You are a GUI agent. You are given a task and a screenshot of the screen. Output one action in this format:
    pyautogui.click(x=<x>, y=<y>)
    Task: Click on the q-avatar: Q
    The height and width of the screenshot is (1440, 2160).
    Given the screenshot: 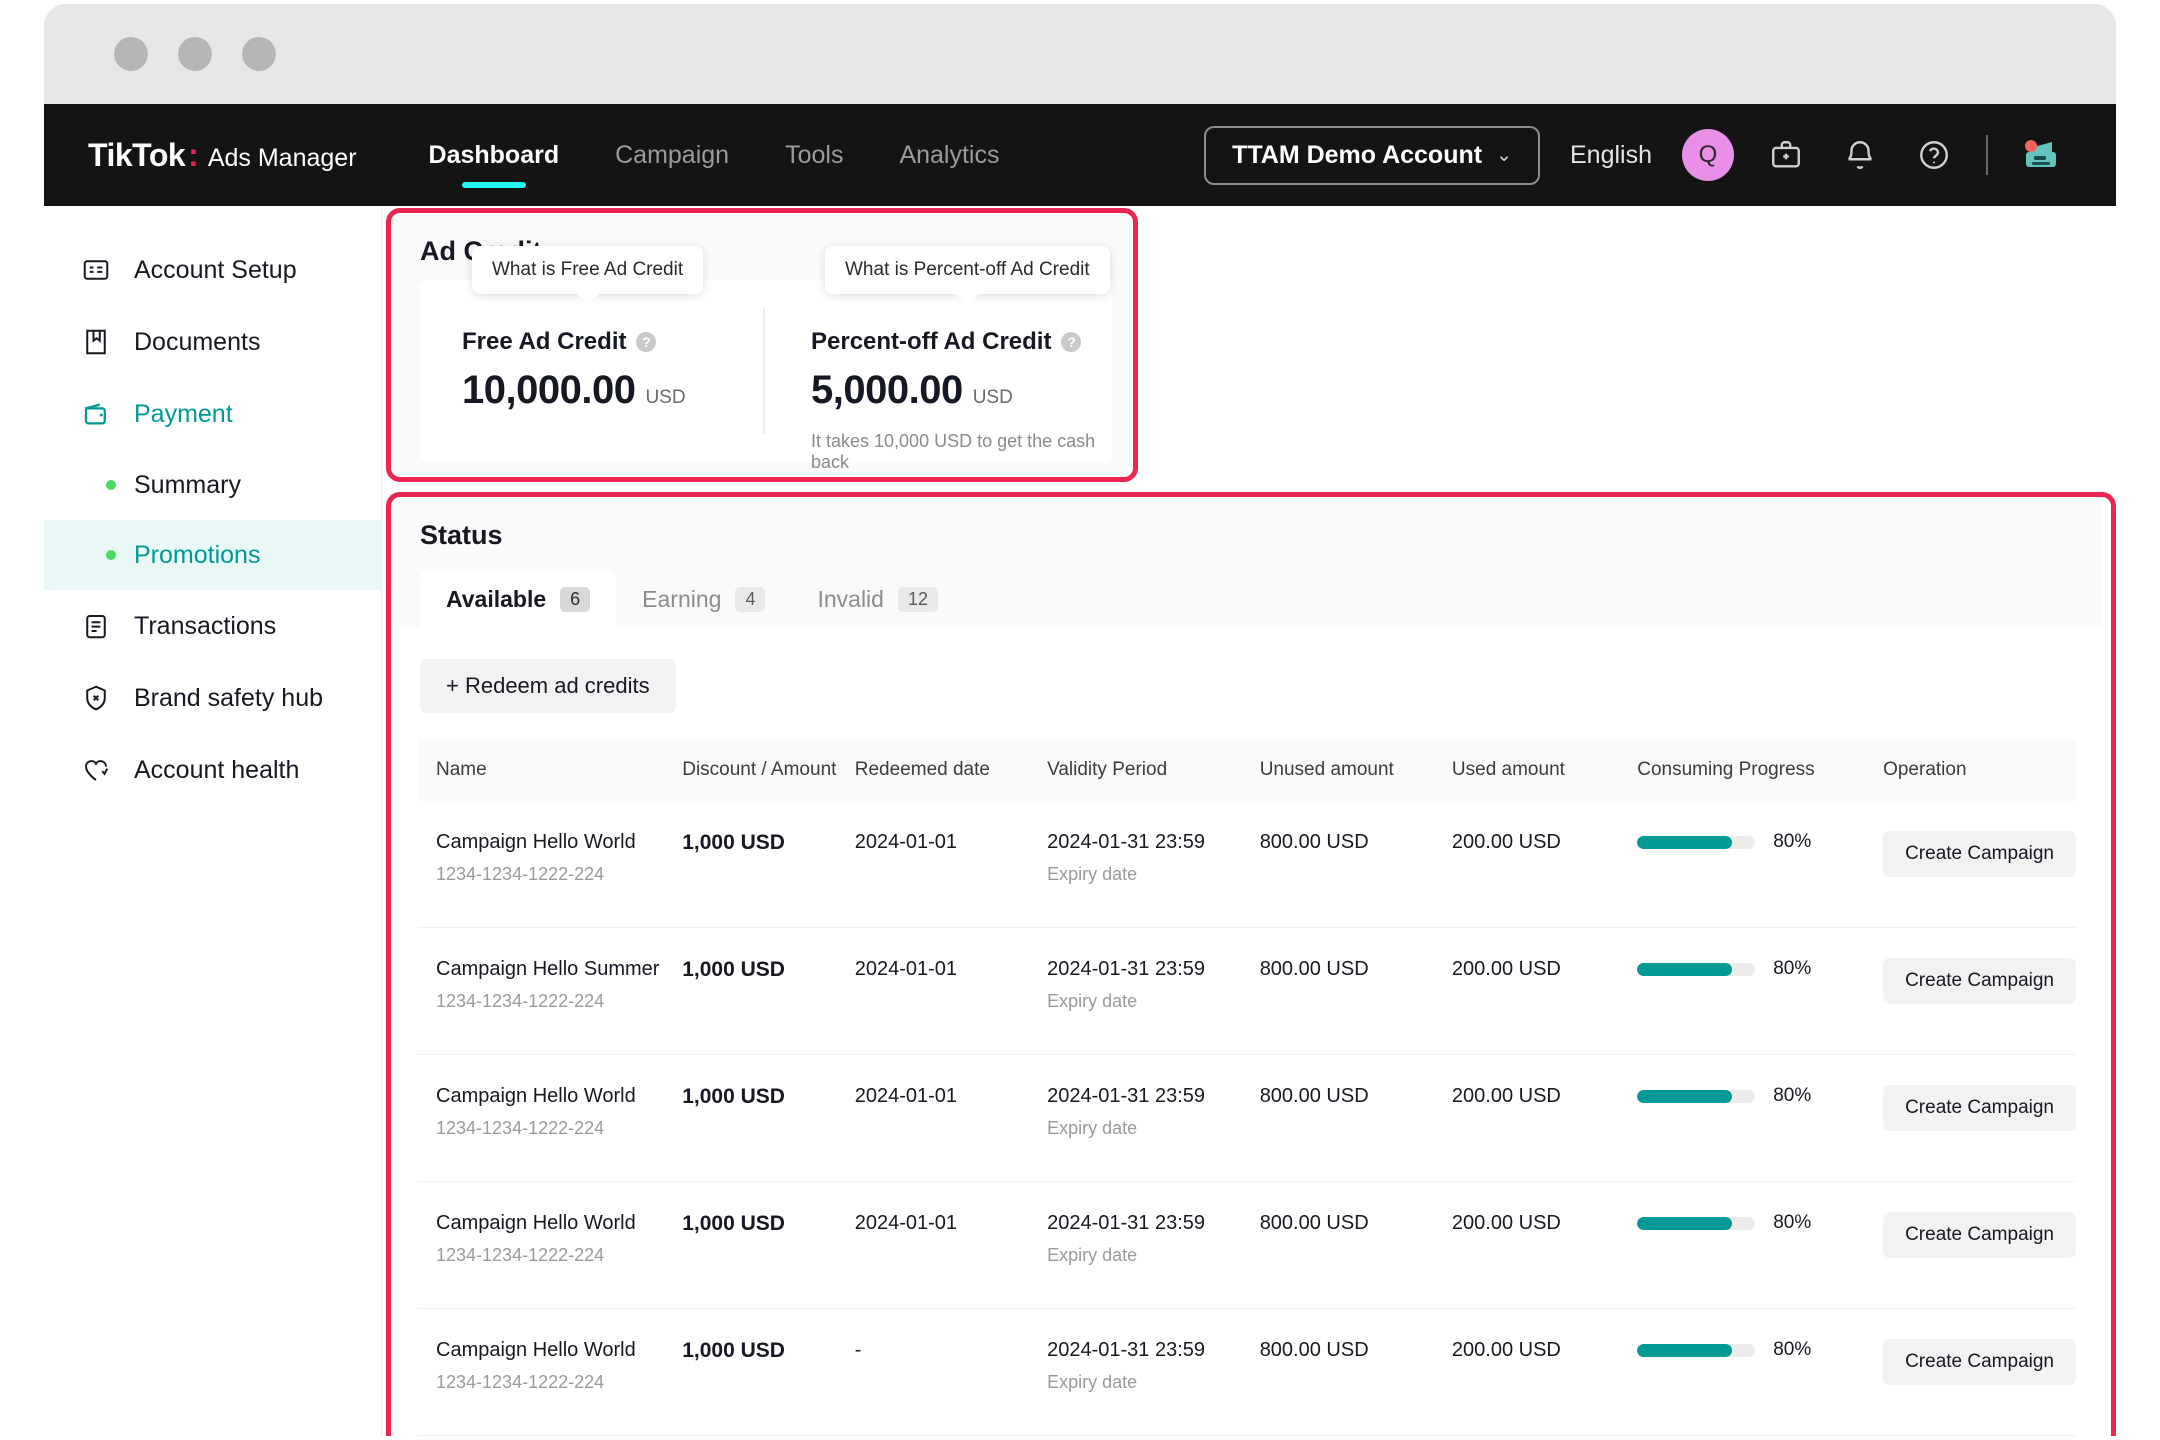 What is the action you would take?
    pyautogui.click(x=1708, y=155)
    